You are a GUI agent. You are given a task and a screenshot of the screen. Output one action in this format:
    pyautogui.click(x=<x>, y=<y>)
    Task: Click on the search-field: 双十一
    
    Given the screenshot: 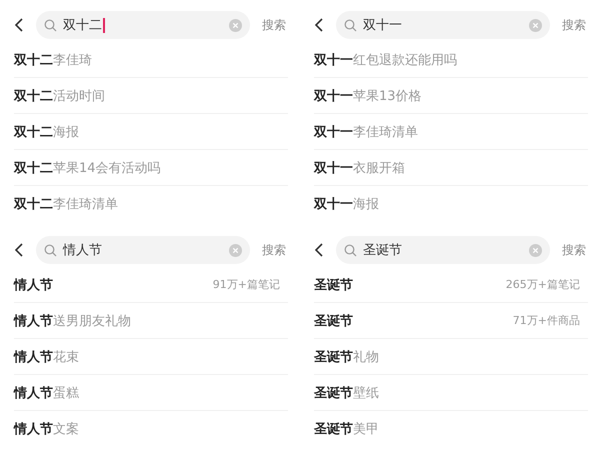 What is the action you would take?
    pyautogui.click(x=443, y=25)
    